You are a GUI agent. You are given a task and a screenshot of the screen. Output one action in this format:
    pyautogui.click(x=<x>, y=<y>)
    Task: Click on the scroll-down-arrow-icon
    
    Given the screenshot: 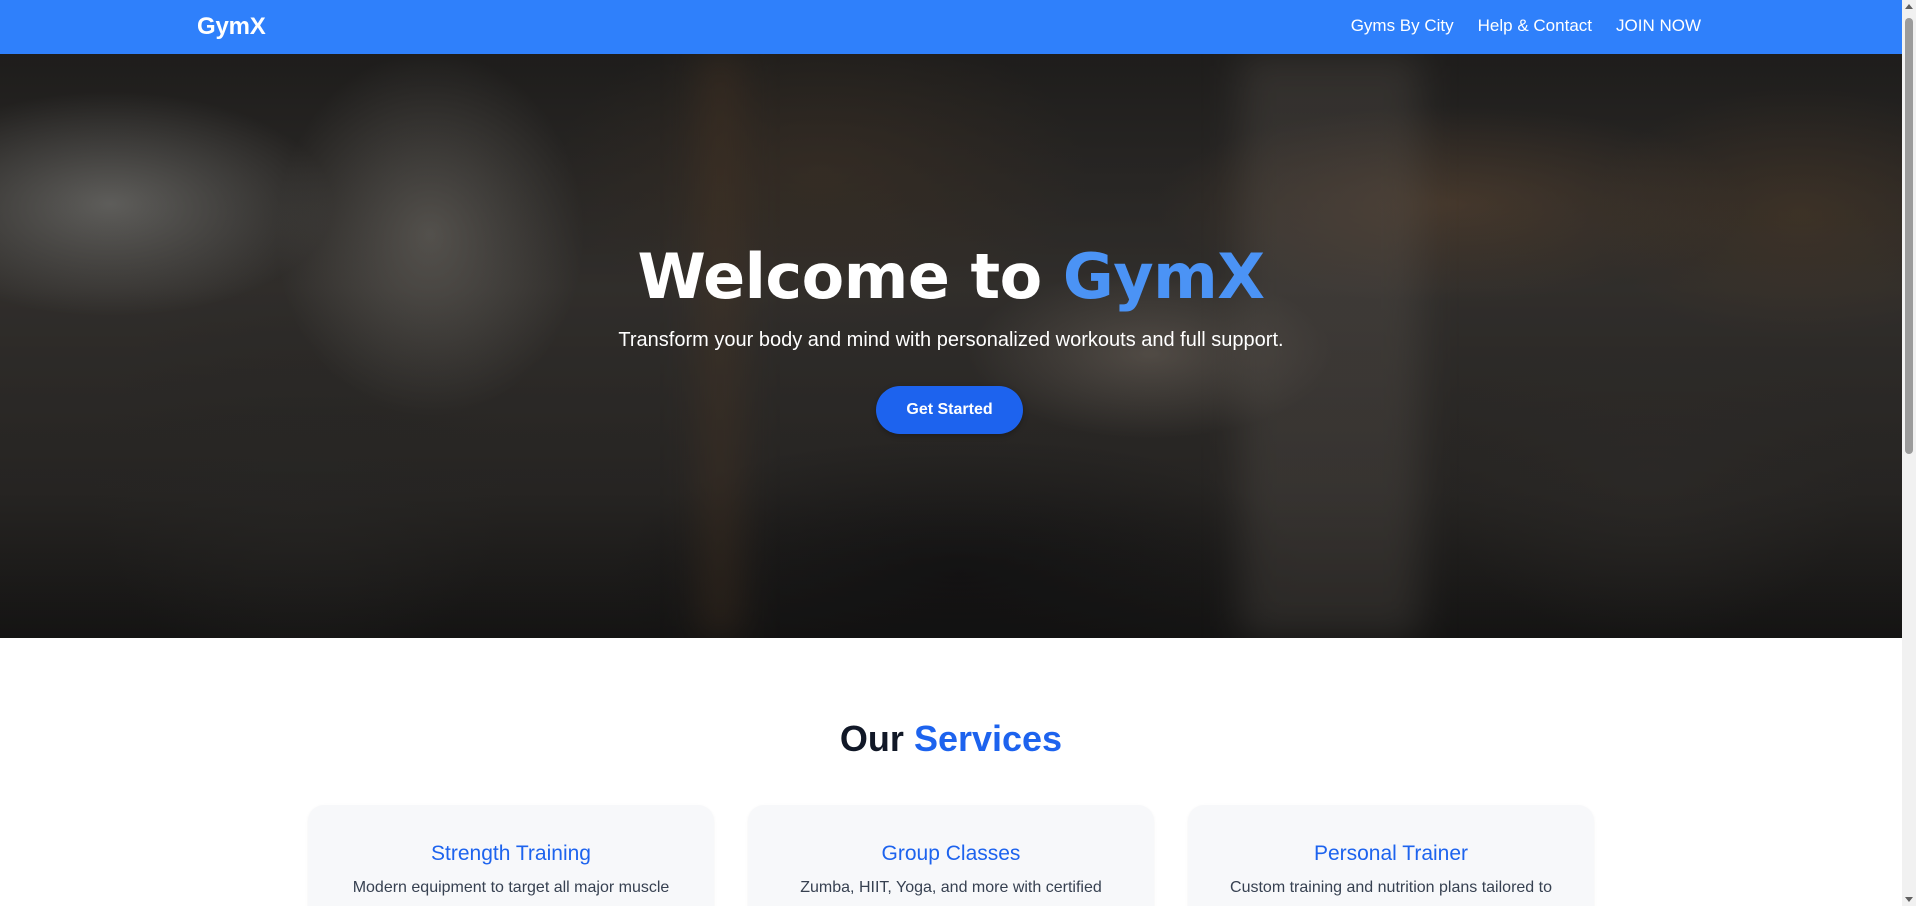 What is the action you would take?
    pyautogui.click(x=1909, y=899)
    